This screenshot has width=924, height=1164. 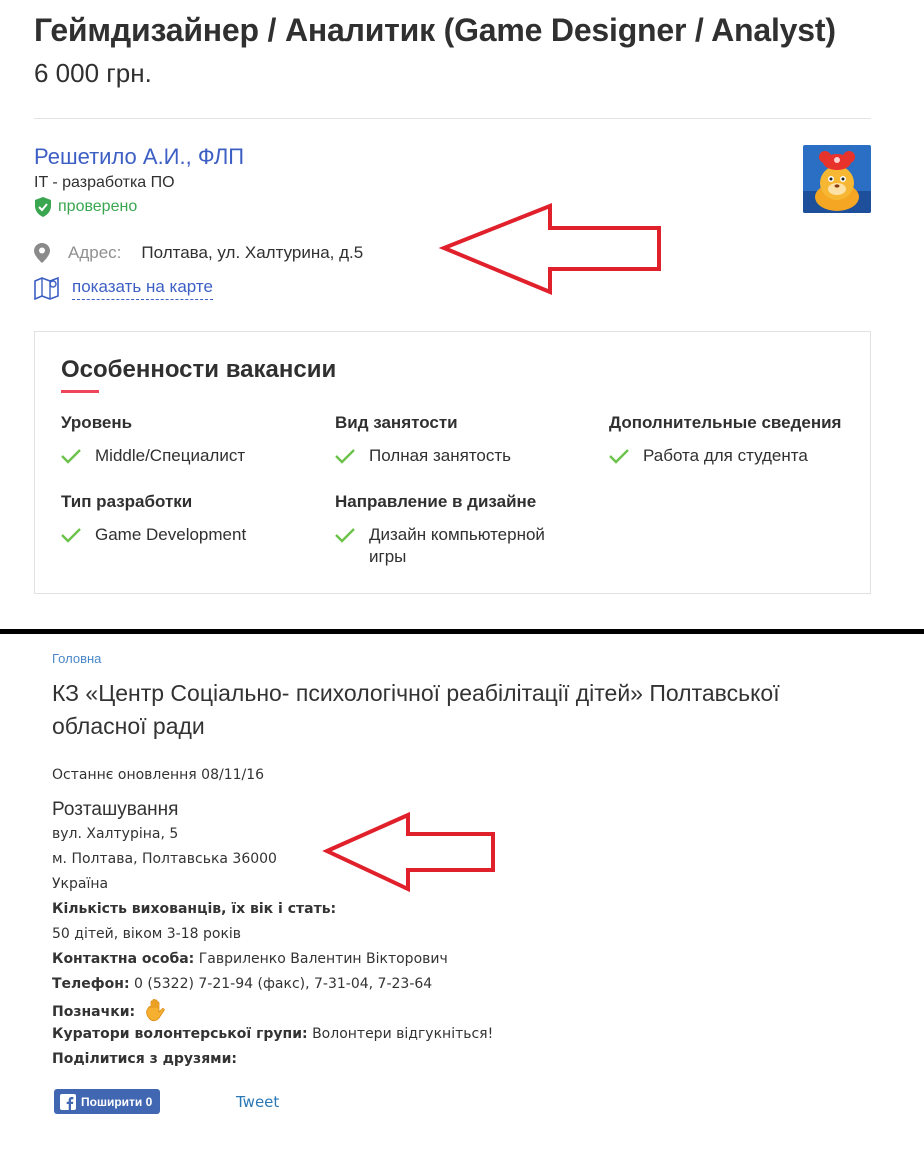 What do you see at coordinates (158, 775) in the screenshot?
I see `last-updated: Останнє оновлення 08/11/16` at bounding box center [158, 775].